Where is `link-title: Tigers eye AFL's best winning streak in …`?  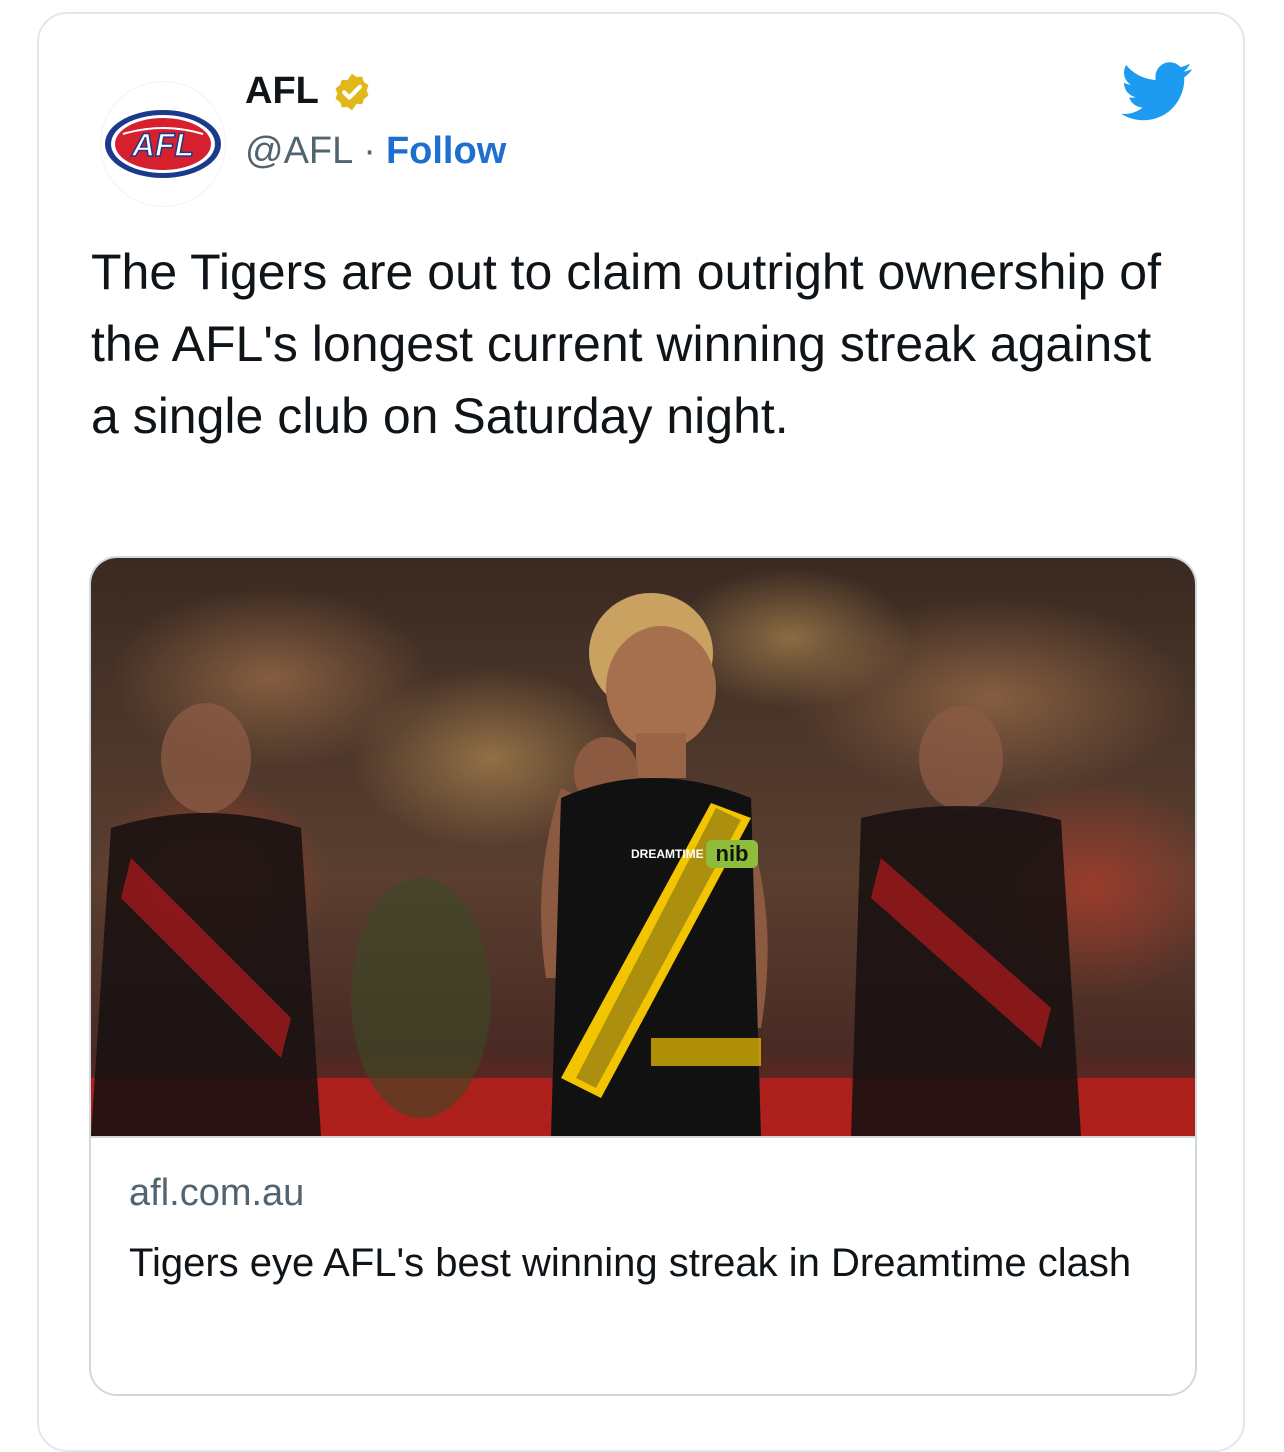
link-title: Tigers eye AFL's best winning streak in … is located at coordinates (649, 1263).